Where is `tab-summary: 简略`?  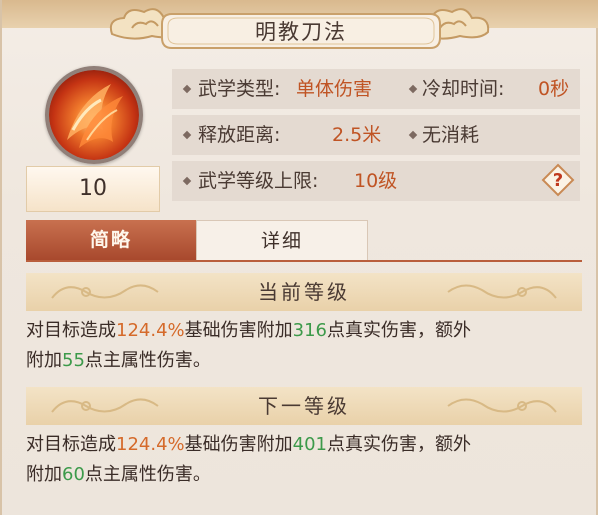
tab-summary: 简略 is located at coordinates (111, 240).